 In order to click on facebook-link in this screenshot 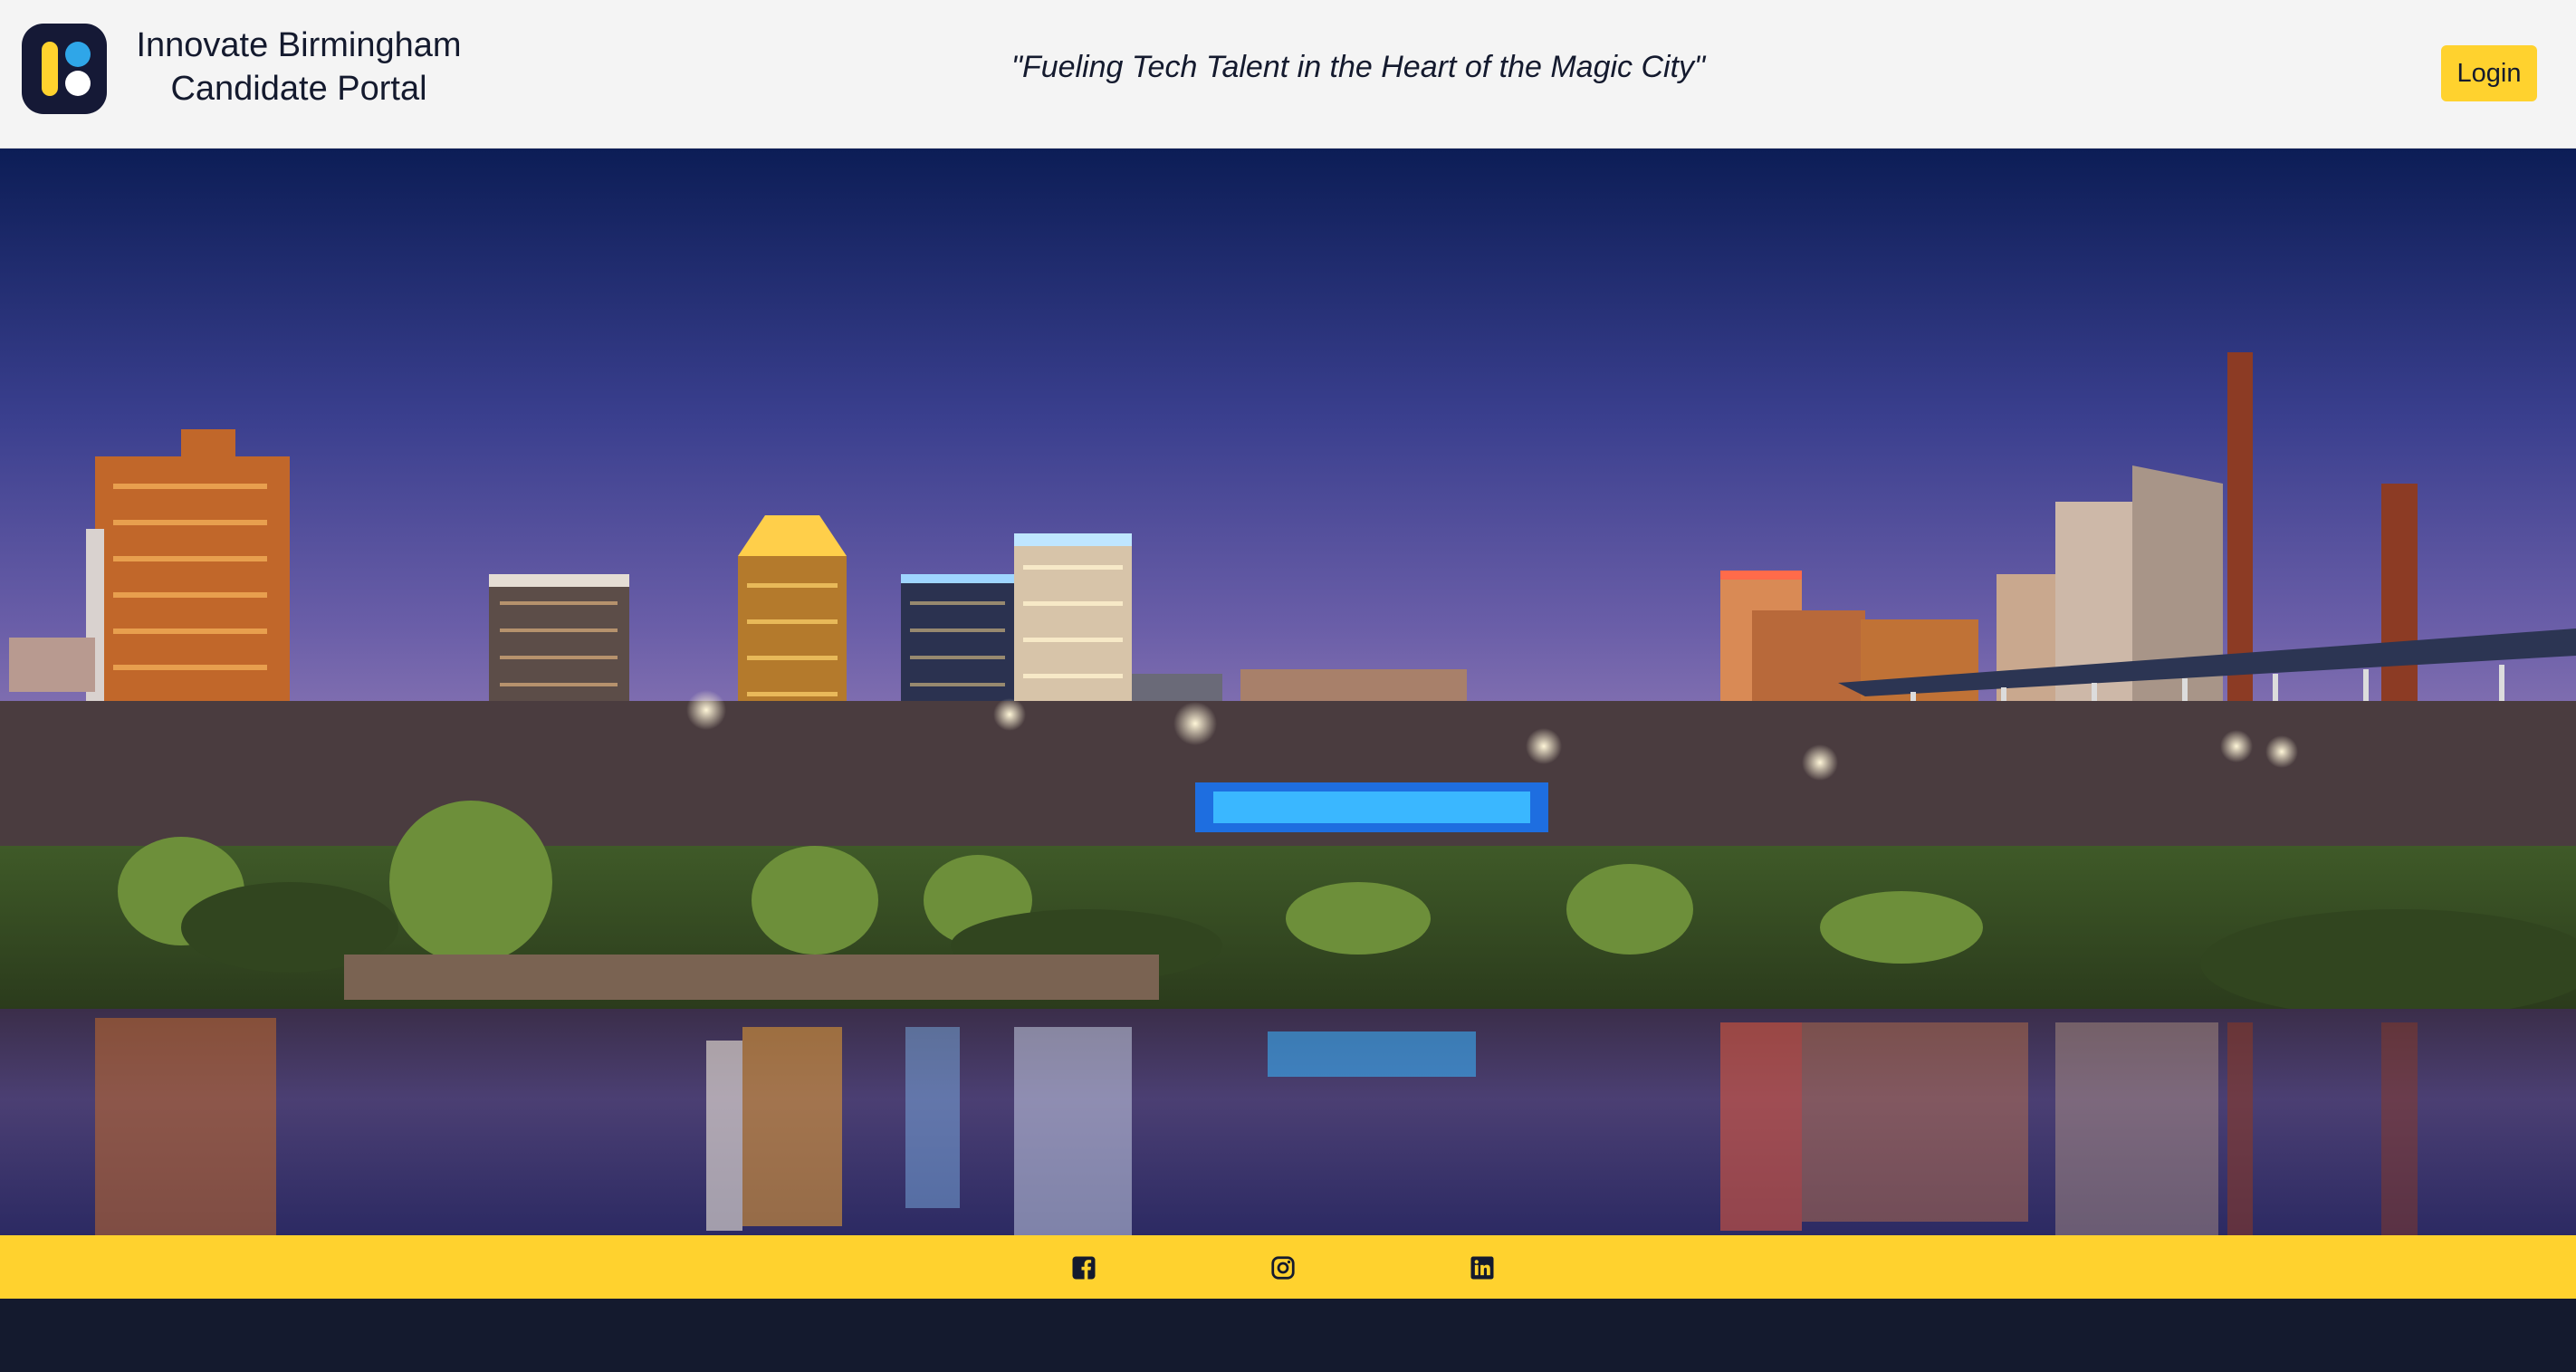, I will do `click(1083, 1267)`.